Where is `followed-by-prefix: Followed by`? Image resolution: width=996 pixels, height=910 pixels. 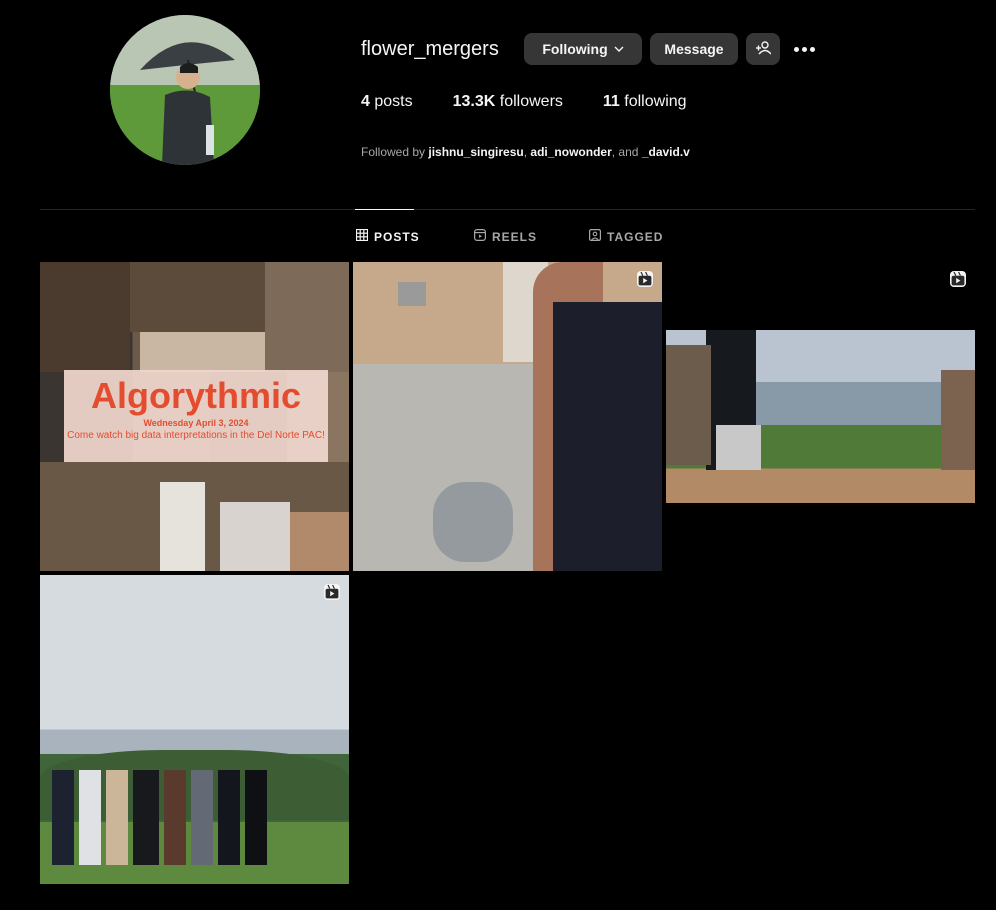
followed-by-prefix: Followed by is located at coordinates (393, 152).